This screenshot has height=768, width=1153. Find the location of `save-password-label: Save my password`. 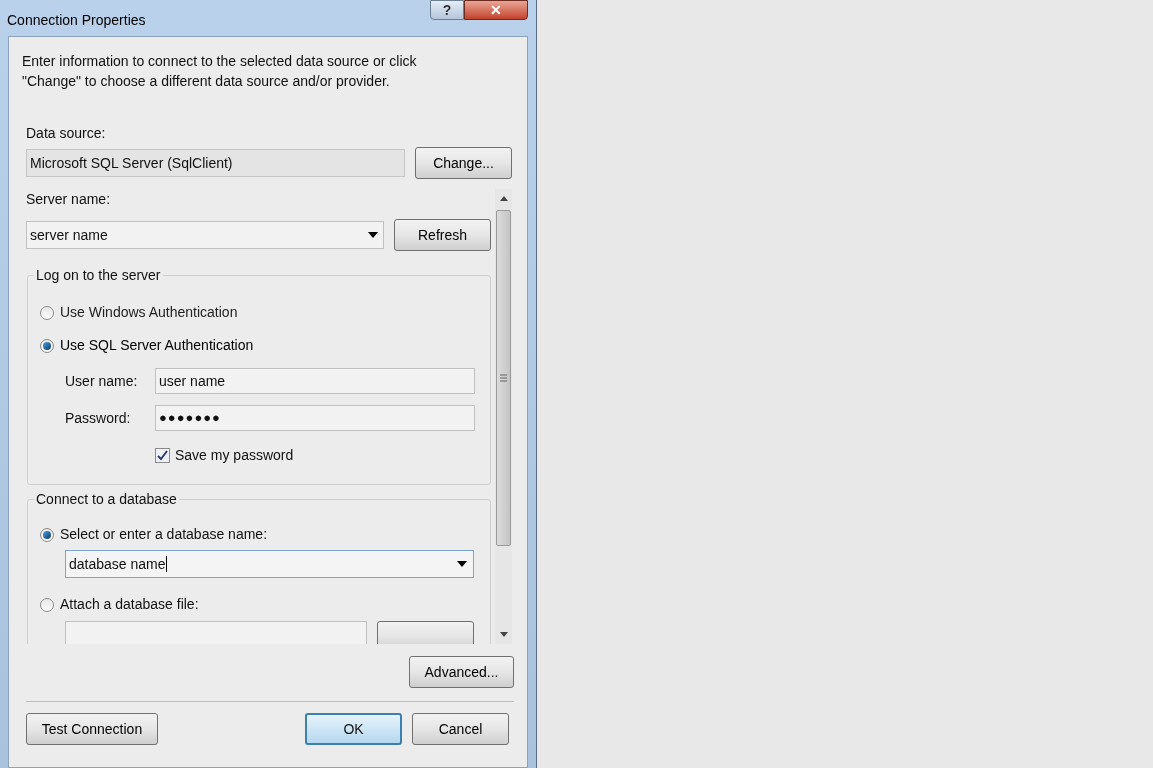

save-password-label: Save my password is located at coordinates (234, 455).